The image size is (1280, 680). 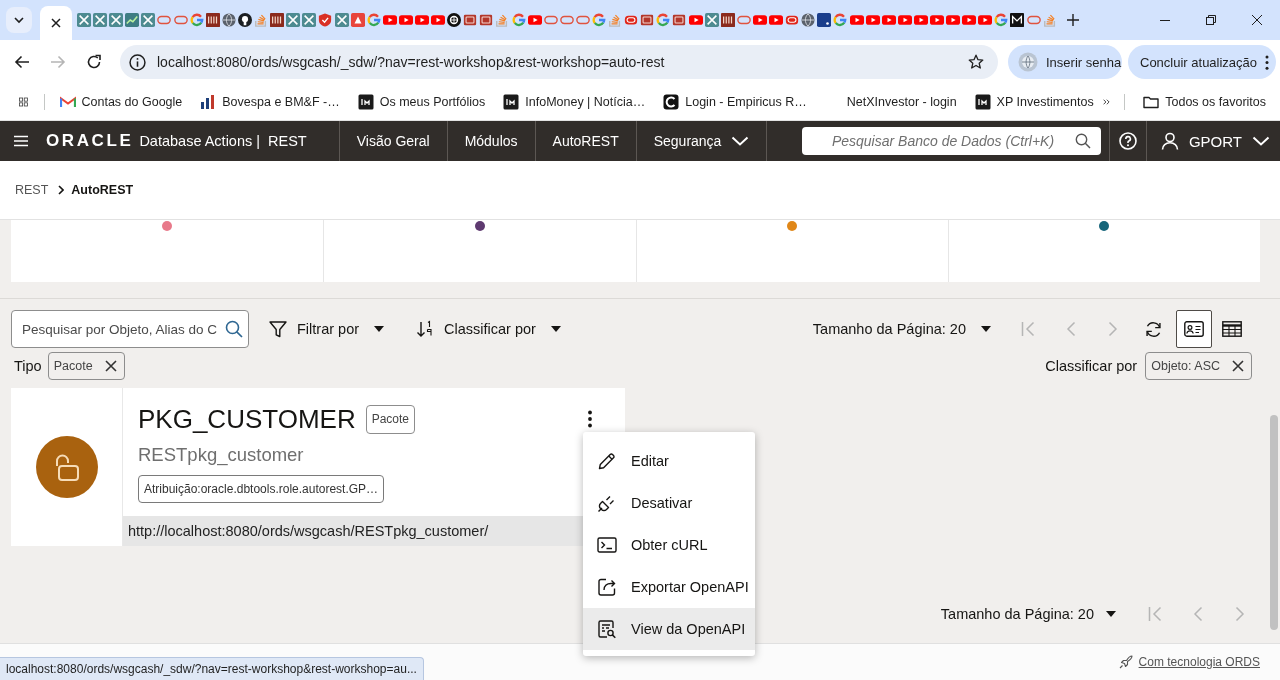 What do you see at coordinates (132, 20) in the screenshot?
I see `chart-tile-icon` at bounding box center [132, 20].